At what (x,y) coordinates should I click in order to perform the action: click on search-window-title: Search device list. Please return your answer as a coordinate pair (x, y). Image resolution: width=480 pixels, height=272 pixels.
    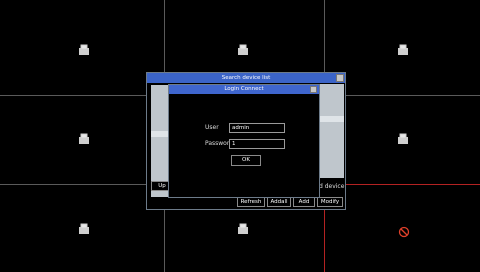
    Looking at the image, I should click on (246, 78).